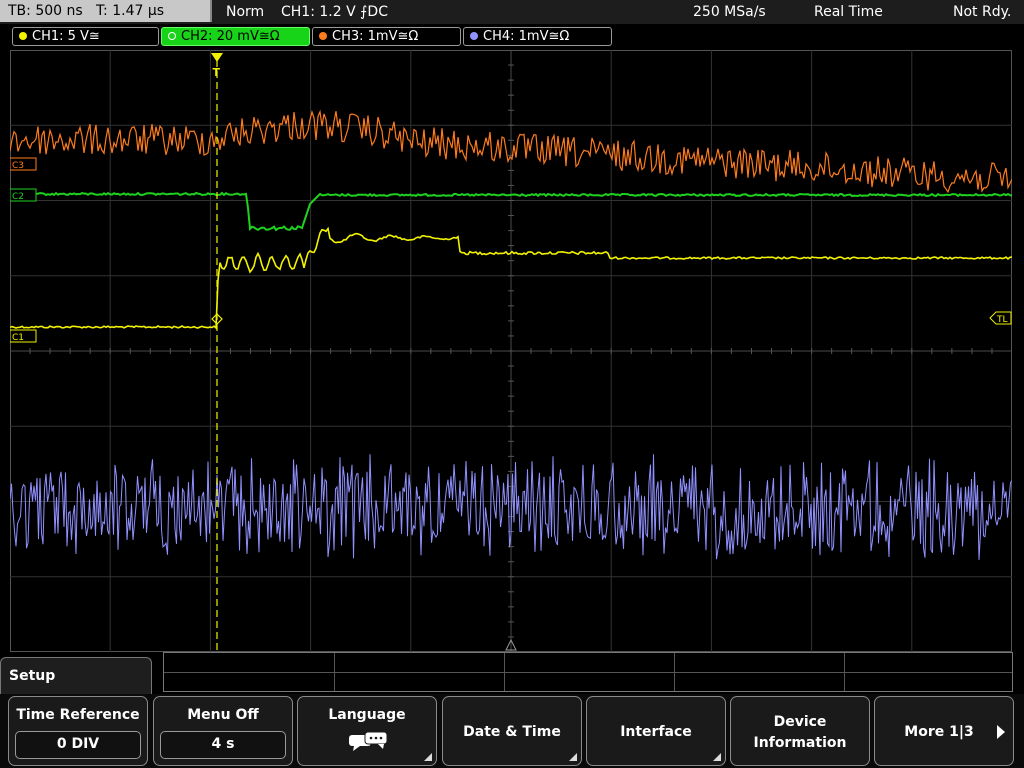 Image resolution: width=1024 pixels, height=768 pixels. I want to click on speech-bubbles-icon, so click(368, 741).